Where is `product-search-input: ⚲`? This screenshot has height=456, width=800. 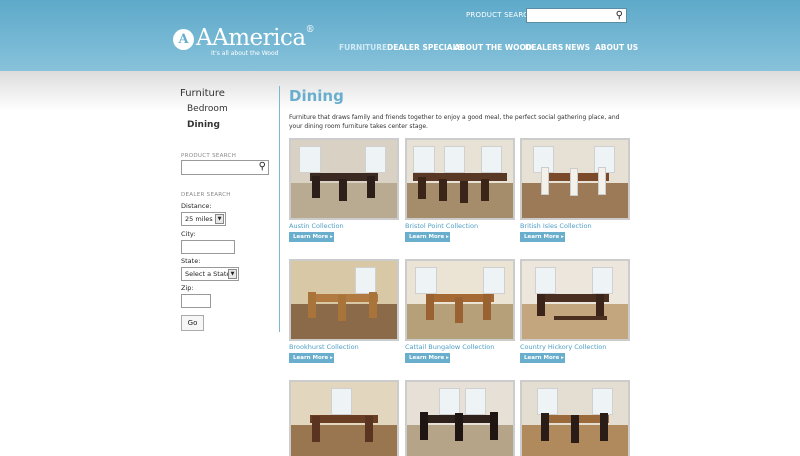
product-search-input: ⚲ is located at coordinates (225, 167).